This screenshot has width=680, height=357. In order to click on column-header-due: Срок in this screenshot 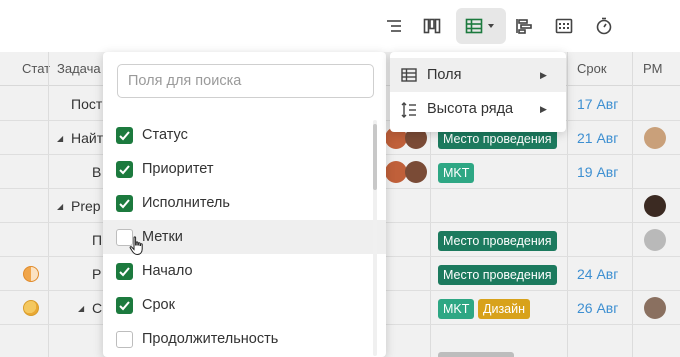, I will do `click(602, 69)`.